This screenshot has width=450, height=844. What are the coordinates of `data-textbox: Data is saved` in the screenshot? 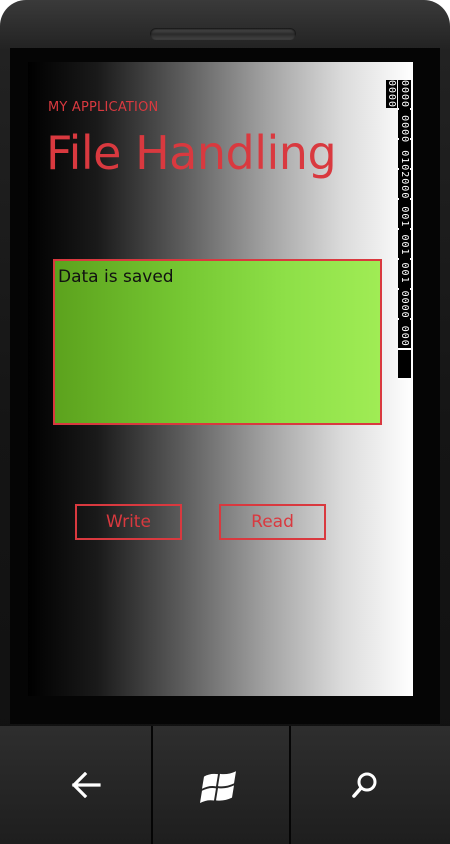 It's located at (217, 342).